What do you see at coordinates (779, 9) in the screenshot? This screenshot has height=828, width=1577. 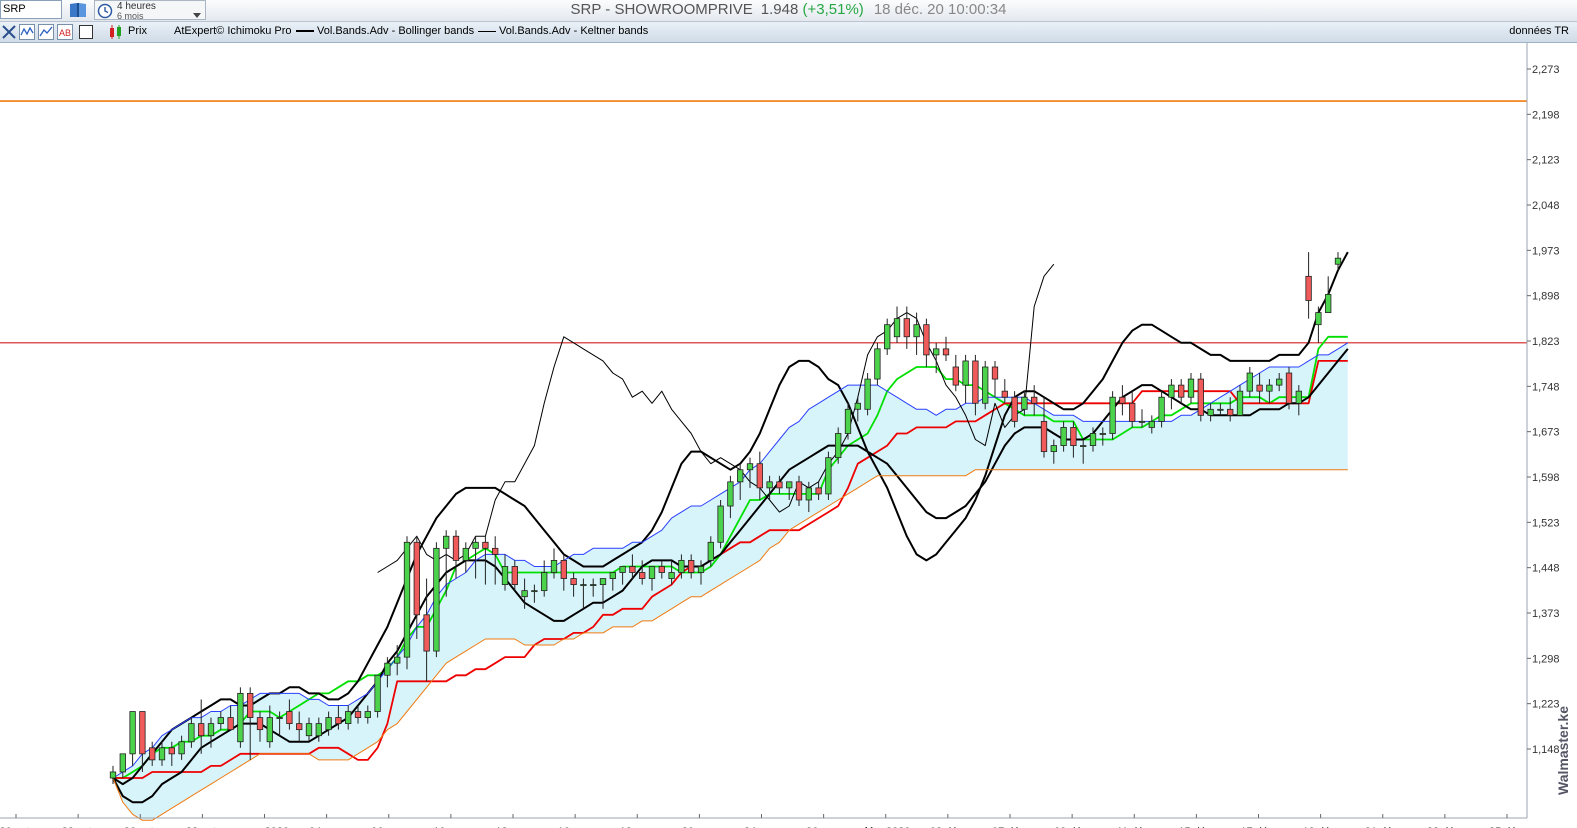 I see `last-price: 1.948` at bounding box center [779, 9].